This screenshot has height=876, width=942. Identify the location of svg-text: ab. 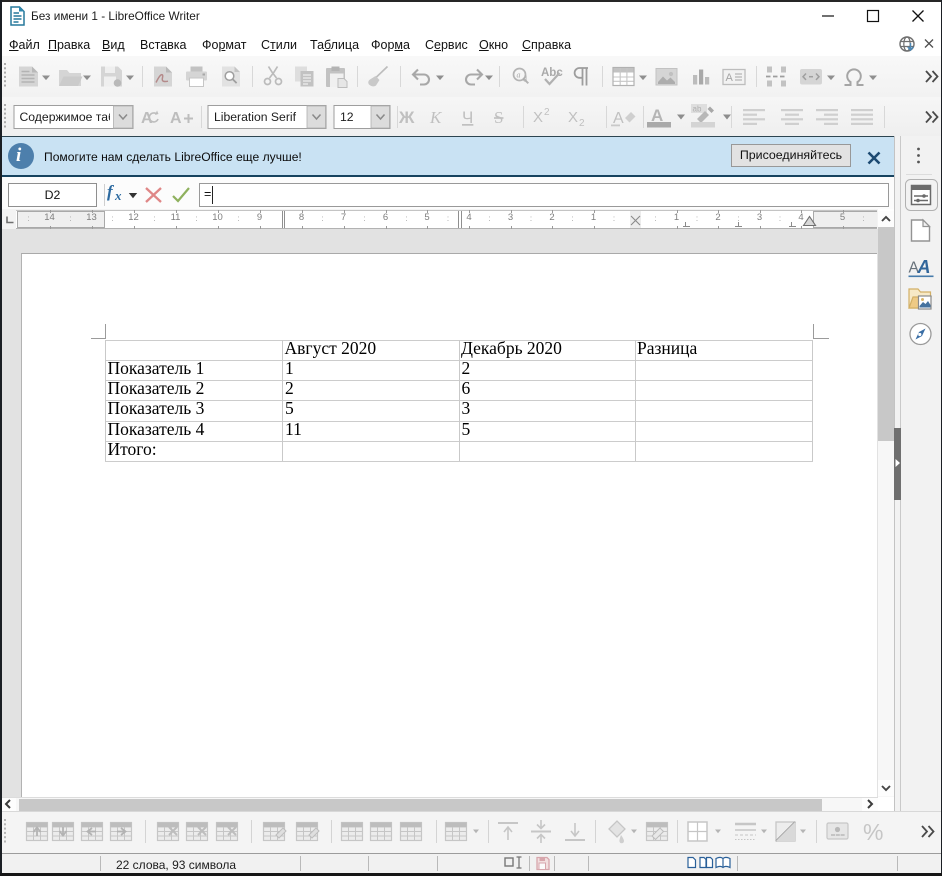
(697, 109).